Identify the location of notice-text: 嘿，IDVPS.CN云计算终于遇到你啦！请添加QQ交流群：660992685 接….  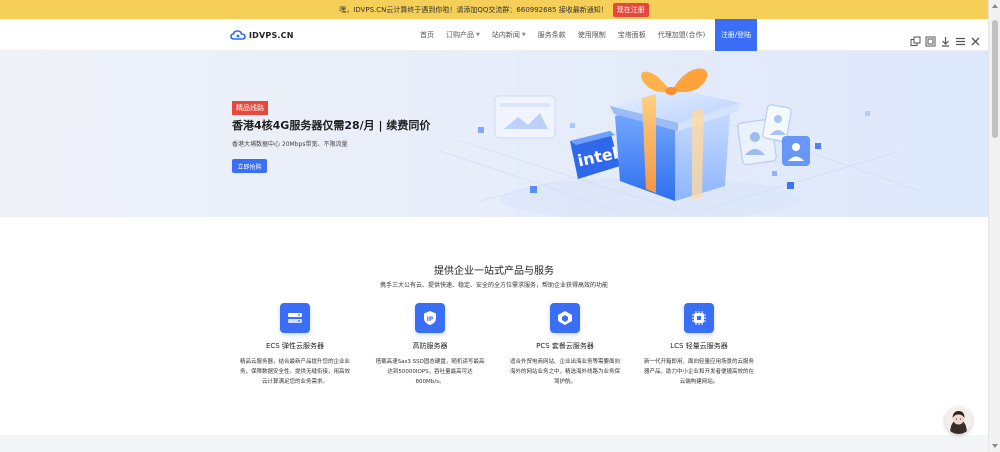
(473, 9).